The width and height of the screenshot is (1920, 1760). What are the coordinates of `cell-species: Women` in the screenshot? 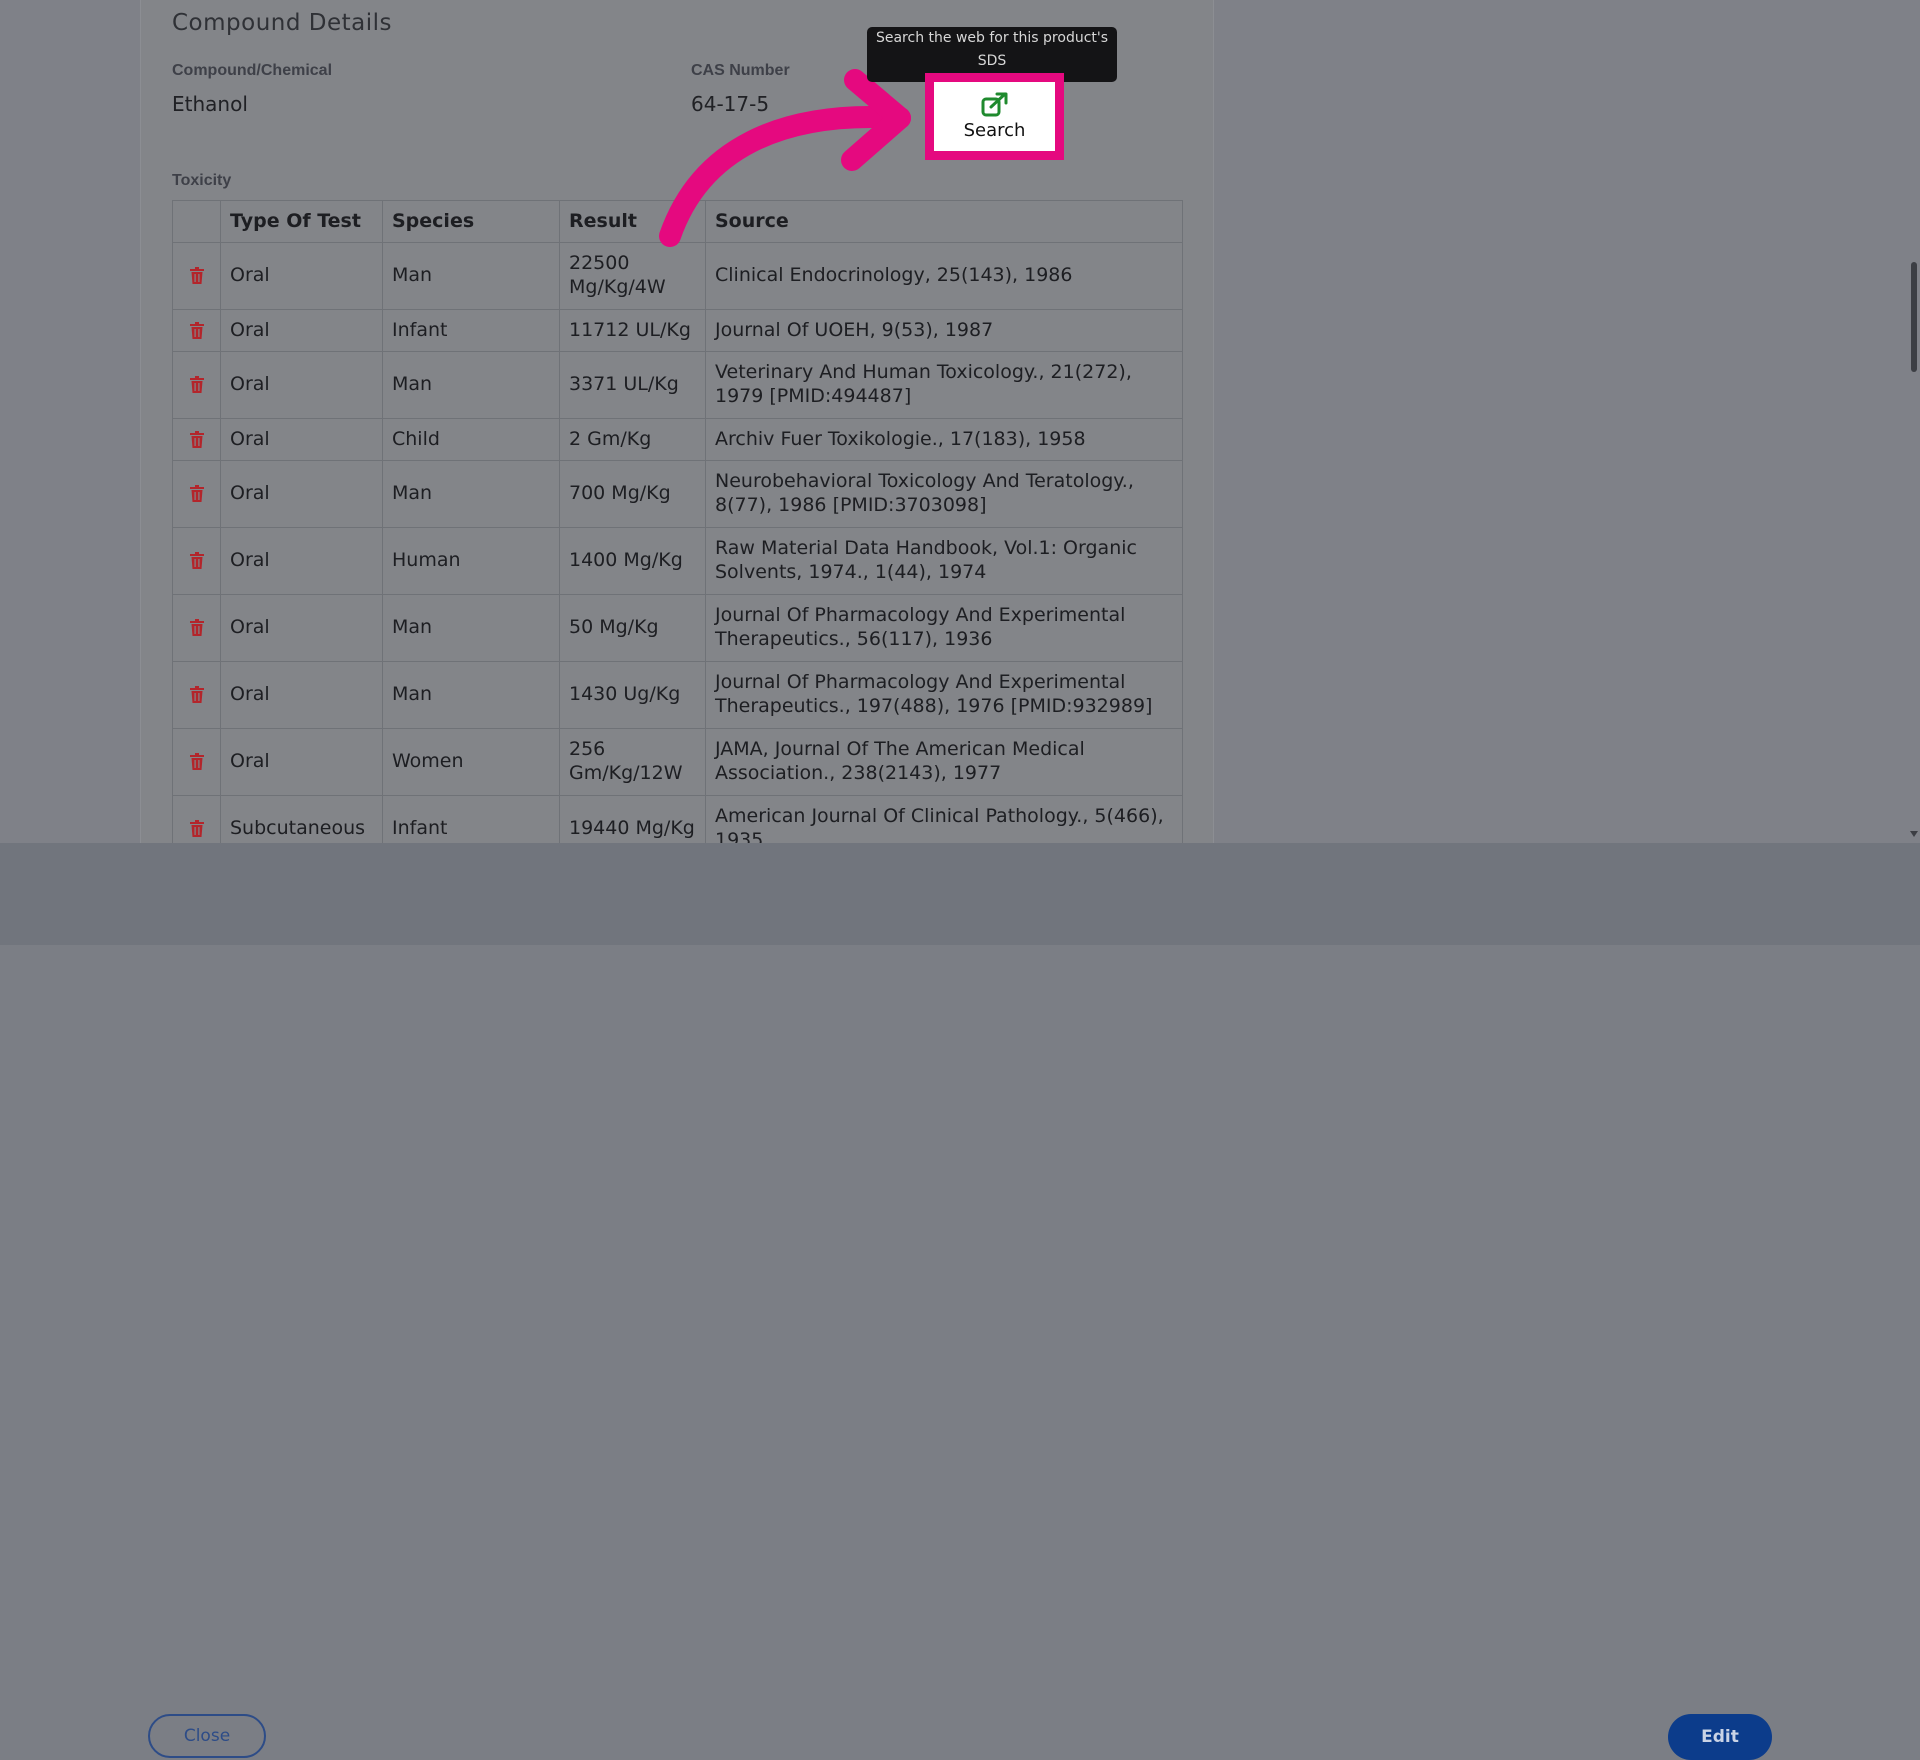 It's located at (471, 762).